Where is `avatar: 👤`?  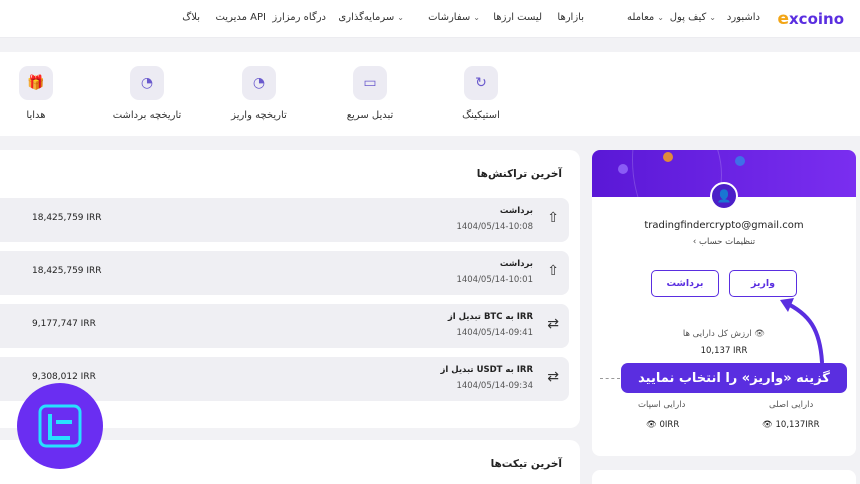 avatar: 👤 is located at coordinates (724, 196).